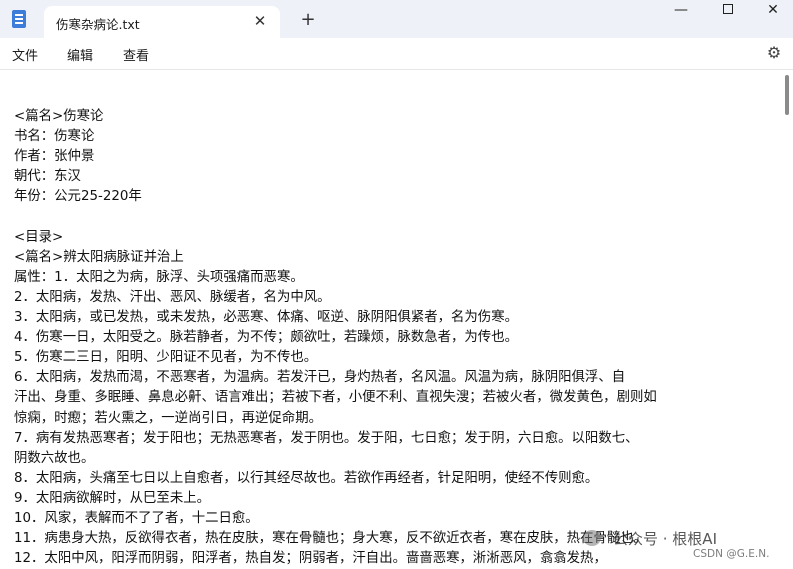 The width and height of the screenshot is (793, 569). Describe the element at coordinates (396, 19) in the screenshot. I see `title-bar: 伤寒杂病论.txt ✕ + — ✕` at that location.